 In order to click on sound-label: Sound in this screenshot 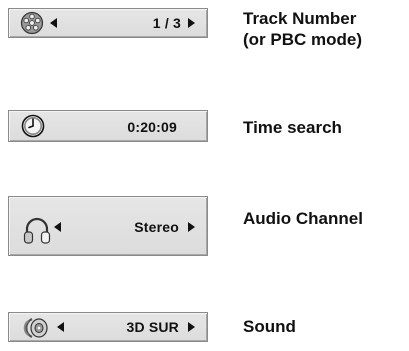, I will do `click(269, 326)`.